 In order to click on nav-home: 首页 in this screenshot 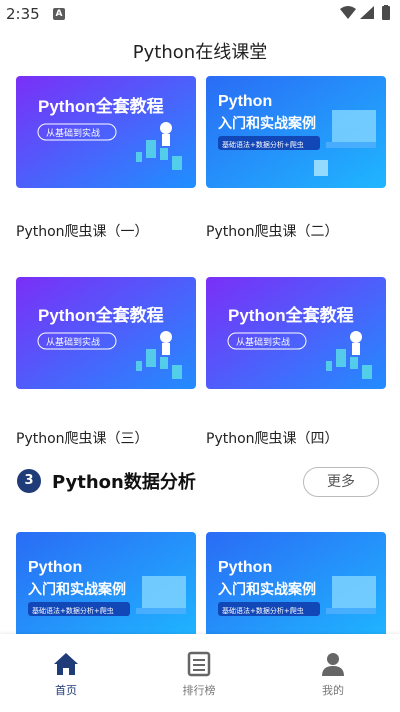, I will do `click(66, 674)`.